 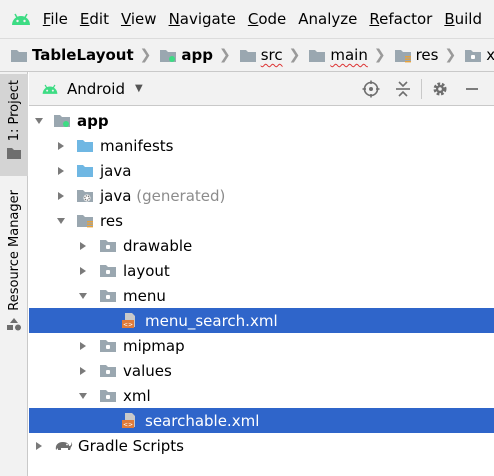 What do you see at coordinates (131, 445) in the screenshot?
I see `tree-node-label: Gradle Scripts` at bounding box center [131, 445].